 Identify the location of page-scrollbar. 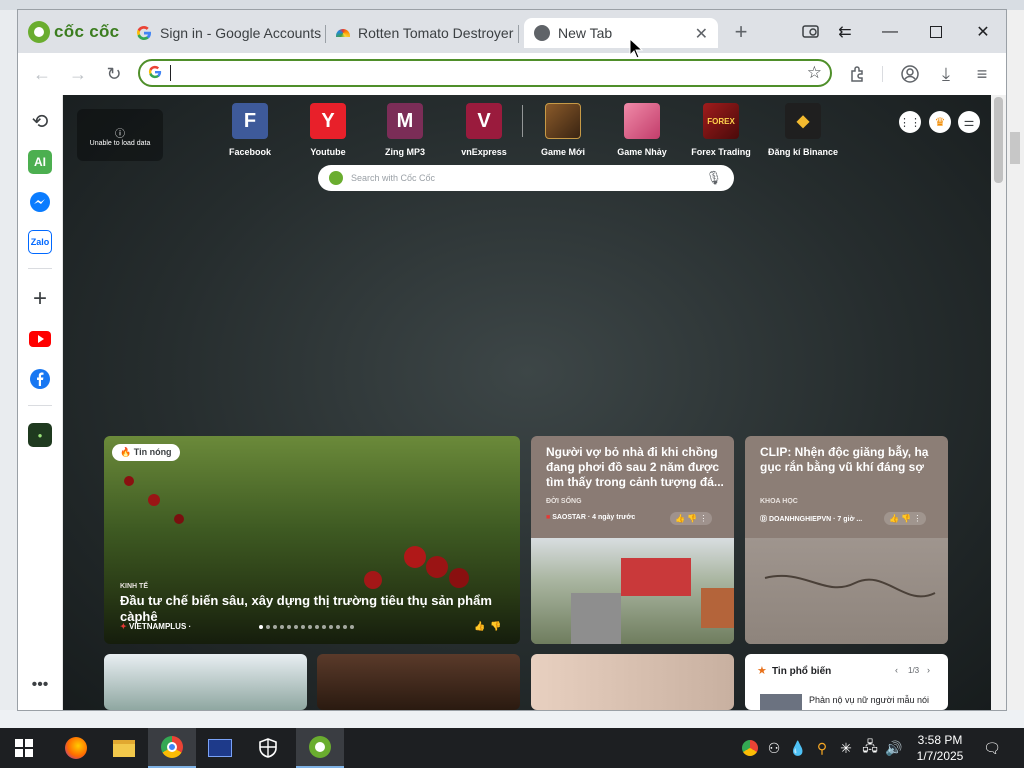
(998, 402).